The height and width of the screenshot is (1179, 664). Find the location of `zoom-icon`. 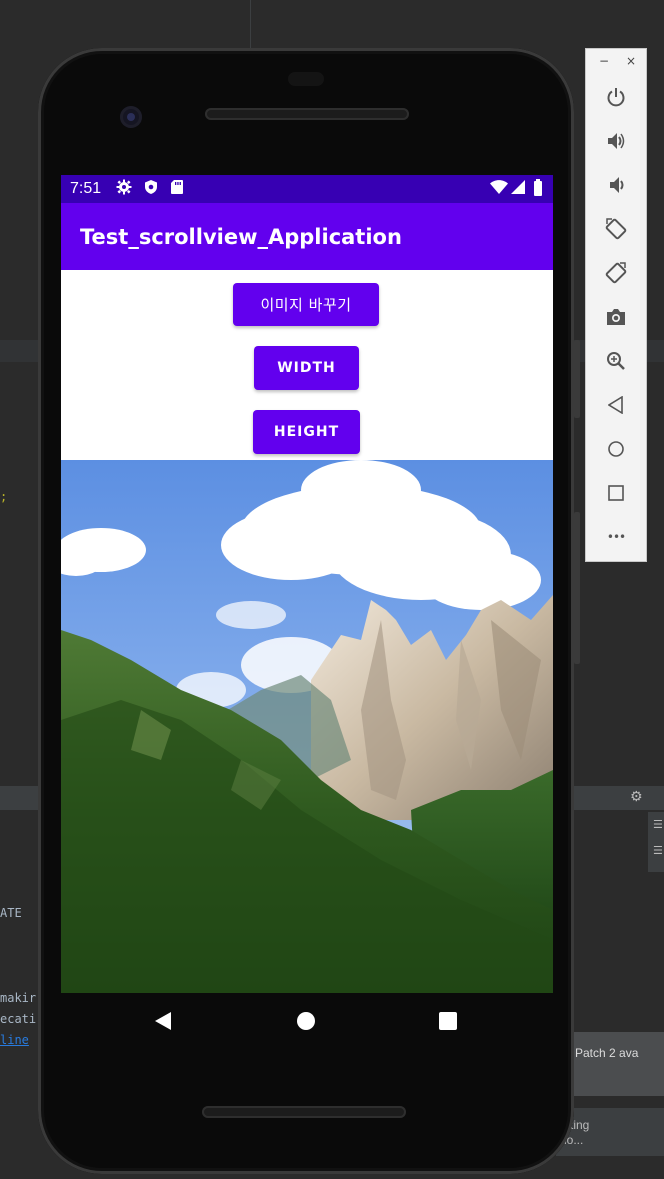

zoom-icon is located at coordinates (616, 361).